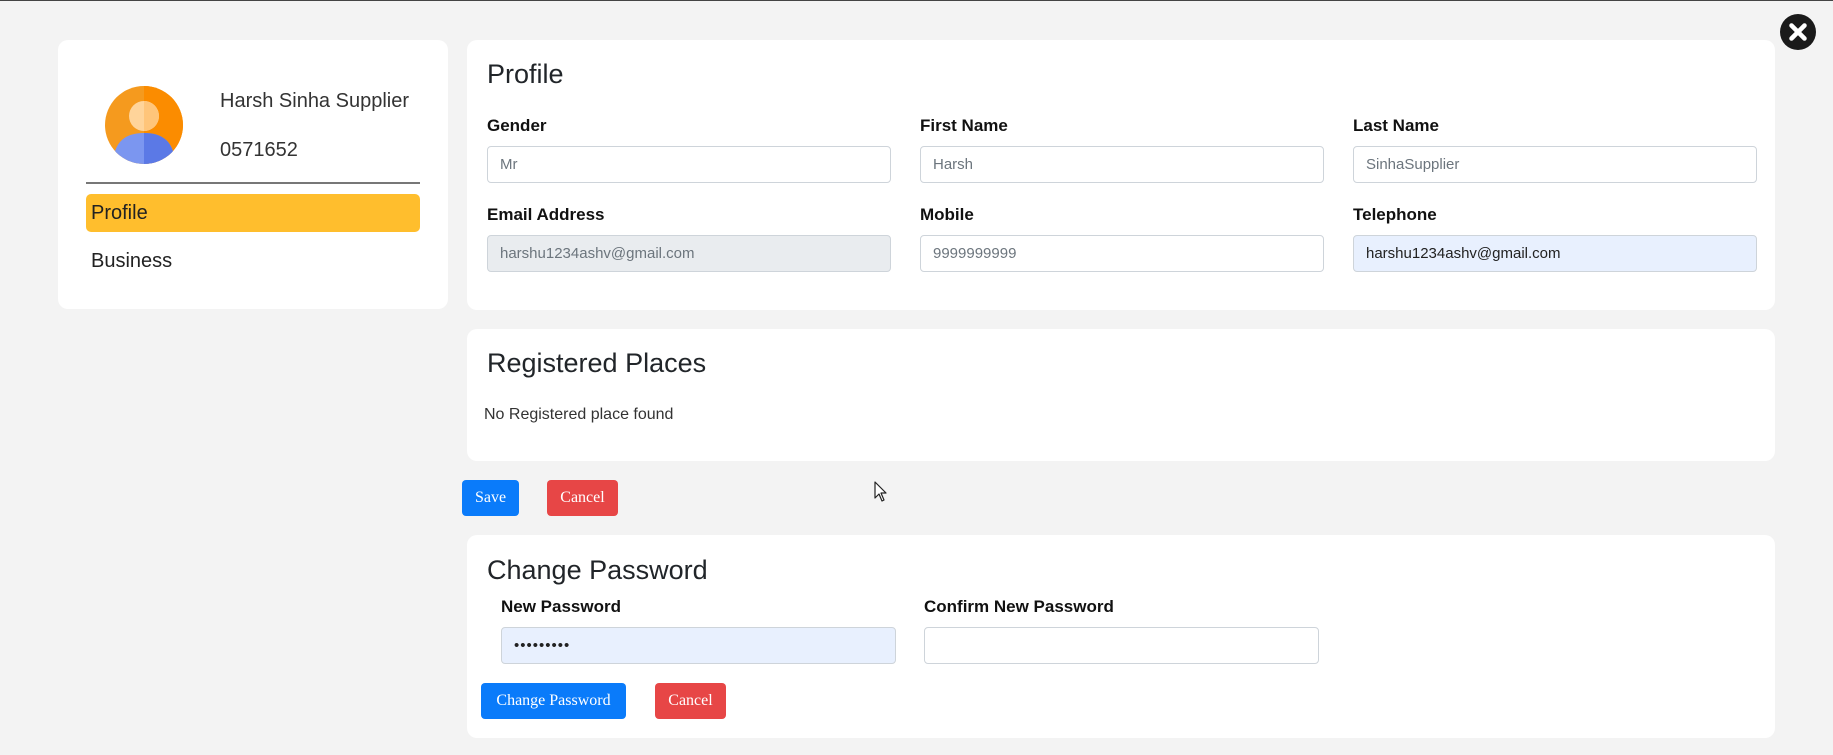  What do you see at coordinates (546, 214) in the screenshot?
I see `email-label: Email Address` at bounding box center [546, 214].